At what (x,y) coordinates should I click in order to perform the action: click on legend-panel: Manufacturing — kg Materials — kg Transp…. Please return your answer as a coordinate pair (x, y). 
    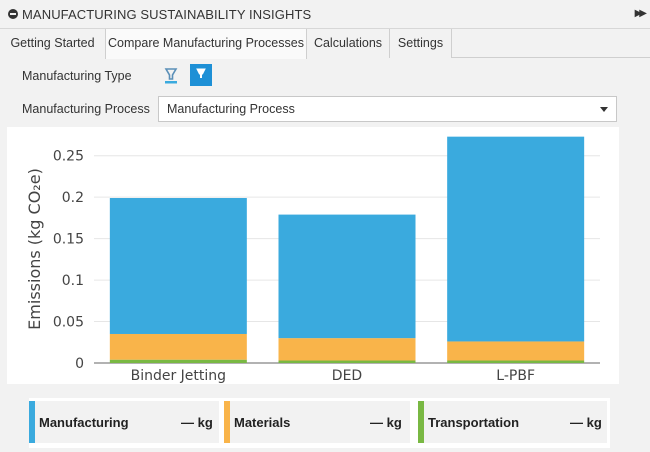
    Looking at the image, I should click on (319, 423).